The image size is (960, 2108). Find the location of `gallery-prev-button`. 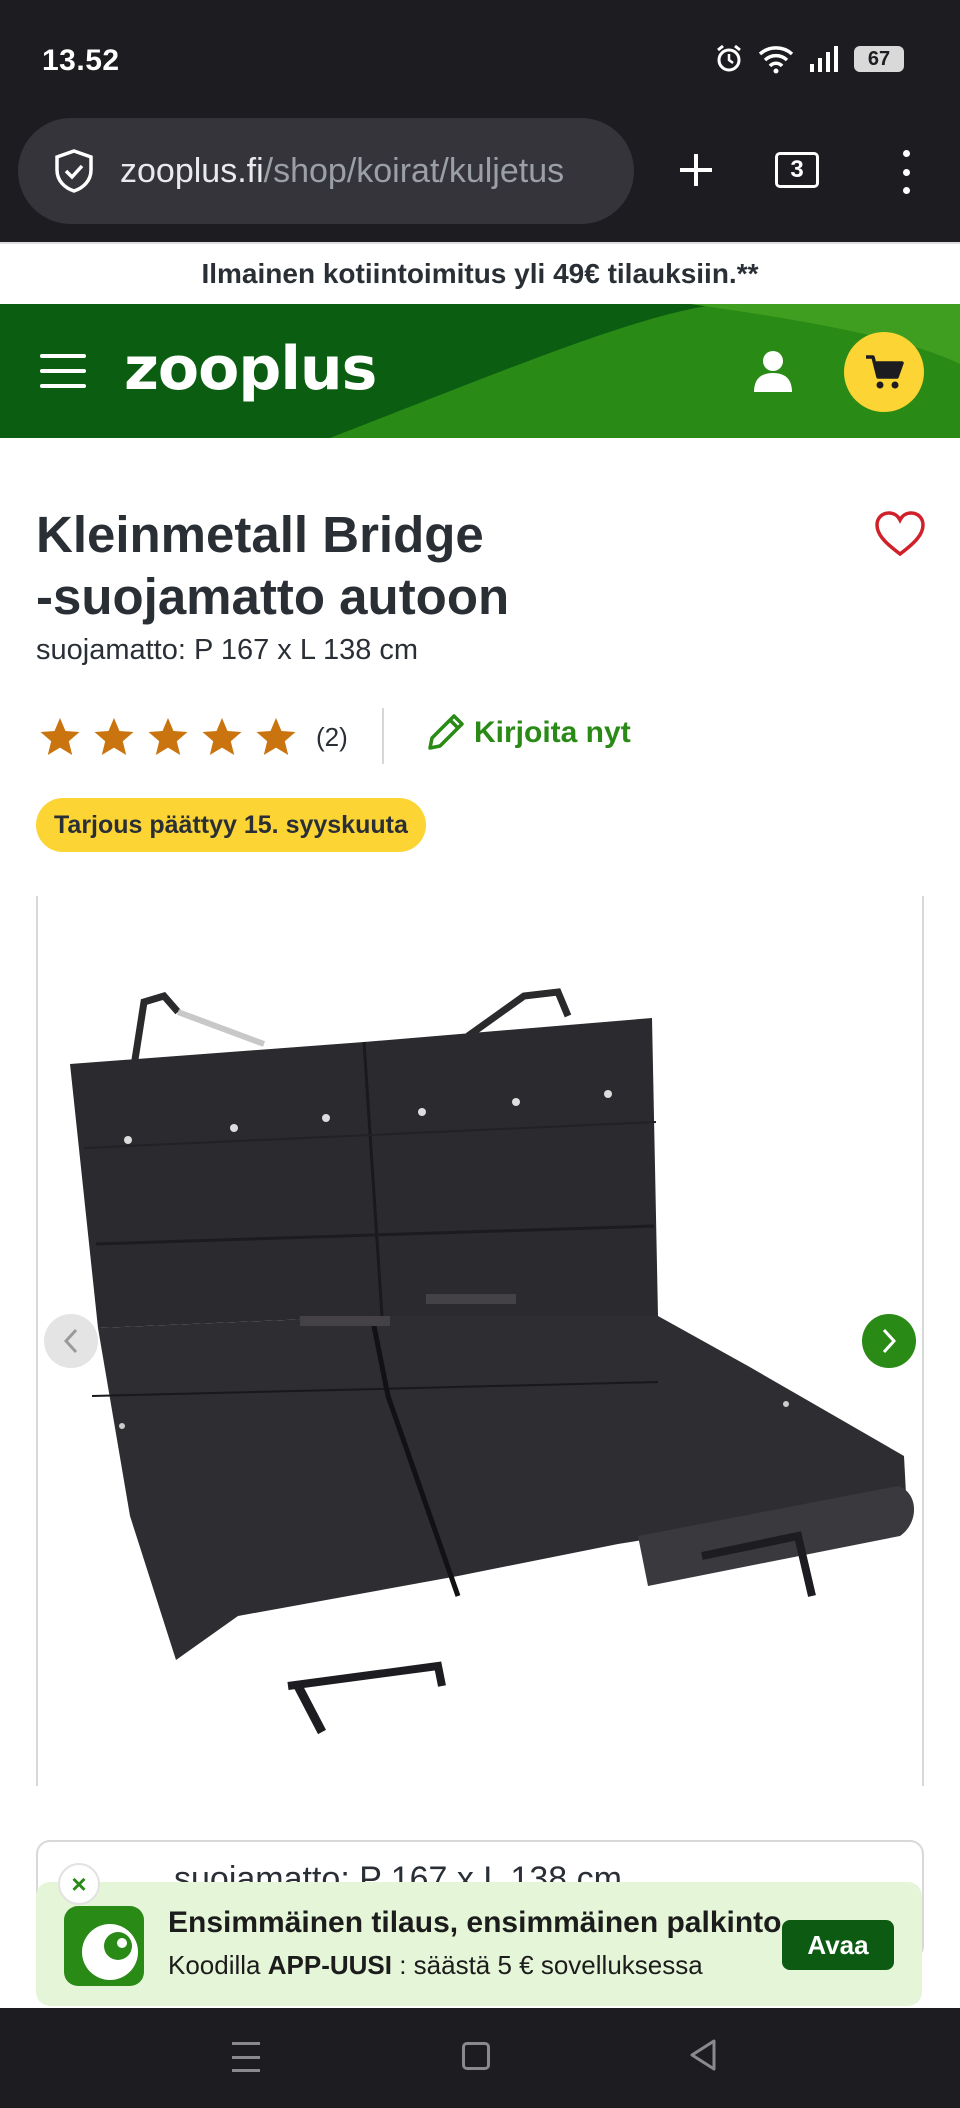

gallery-prev-button is located at coordinates (71, 1341).